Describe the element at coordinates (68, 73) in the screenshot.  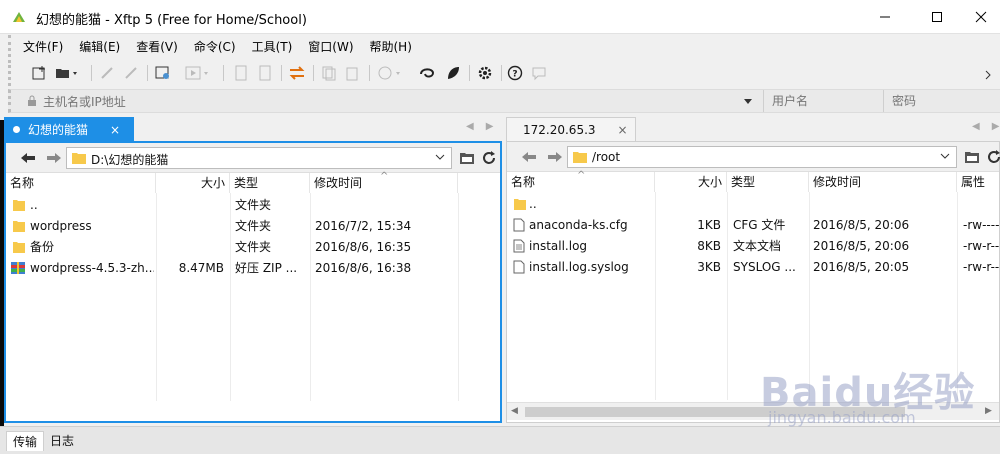
I see `open-session-button` at that location.